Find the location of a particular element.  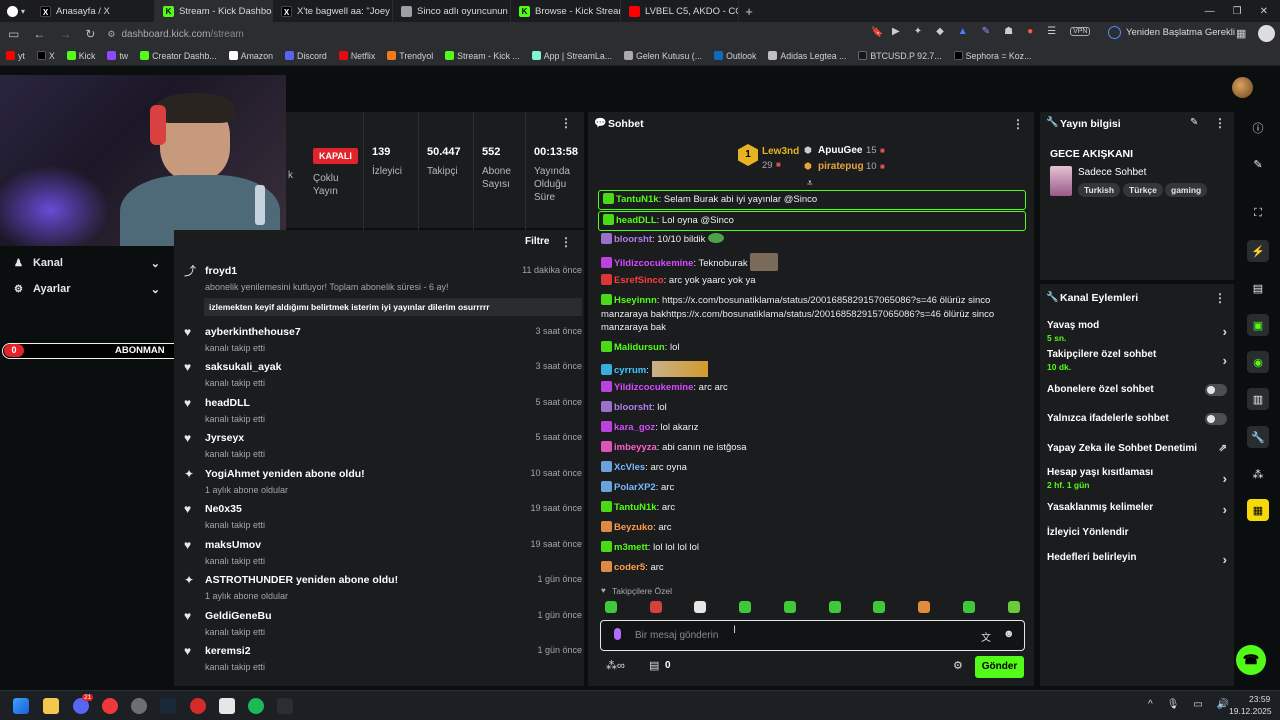

user-avatar is located at coordinates (1242, 87).